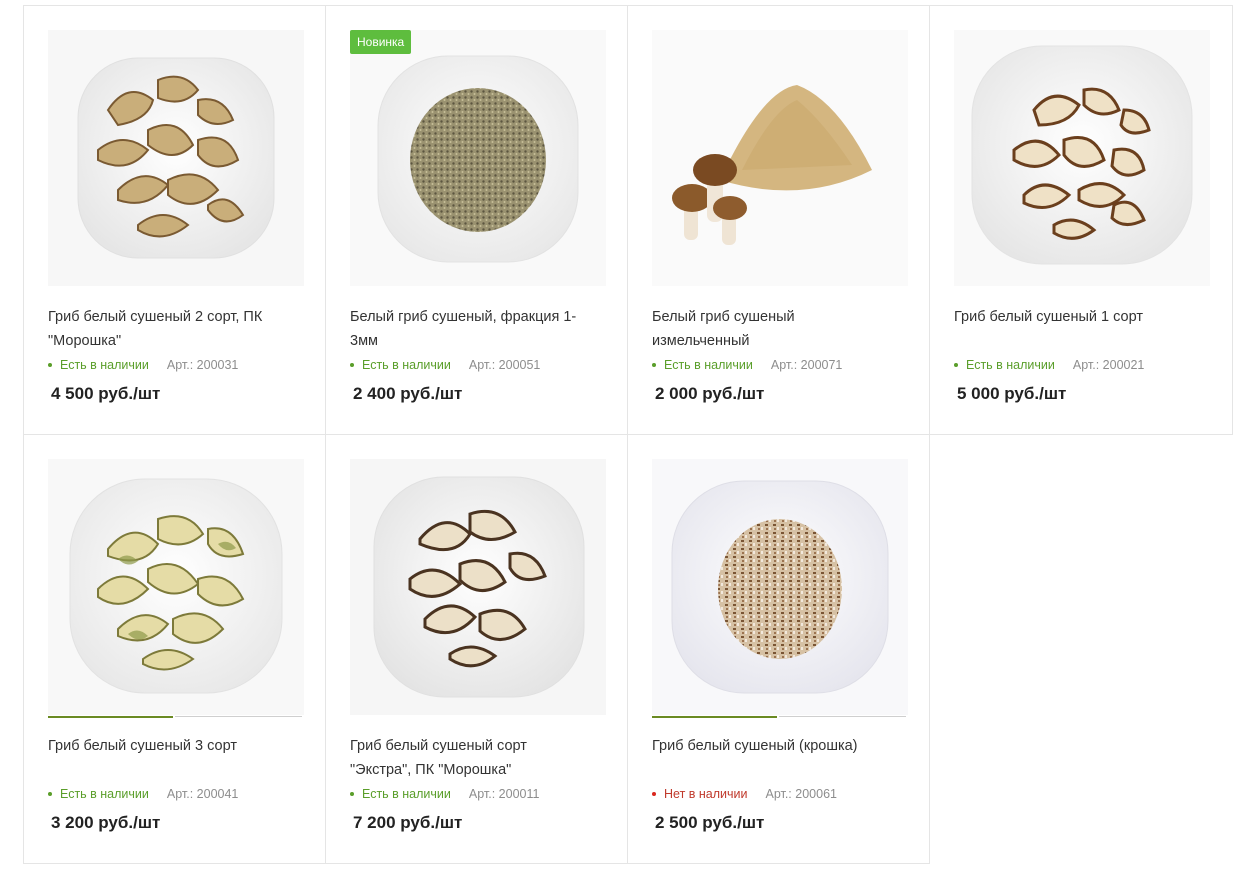 Image resolution: width=1255 pixels, height=871 pixels. What do you see at coordinates (478, 158) in the screenshot?
I see `mushroom-granules-plate-icon` at bounding box center [478, 158].